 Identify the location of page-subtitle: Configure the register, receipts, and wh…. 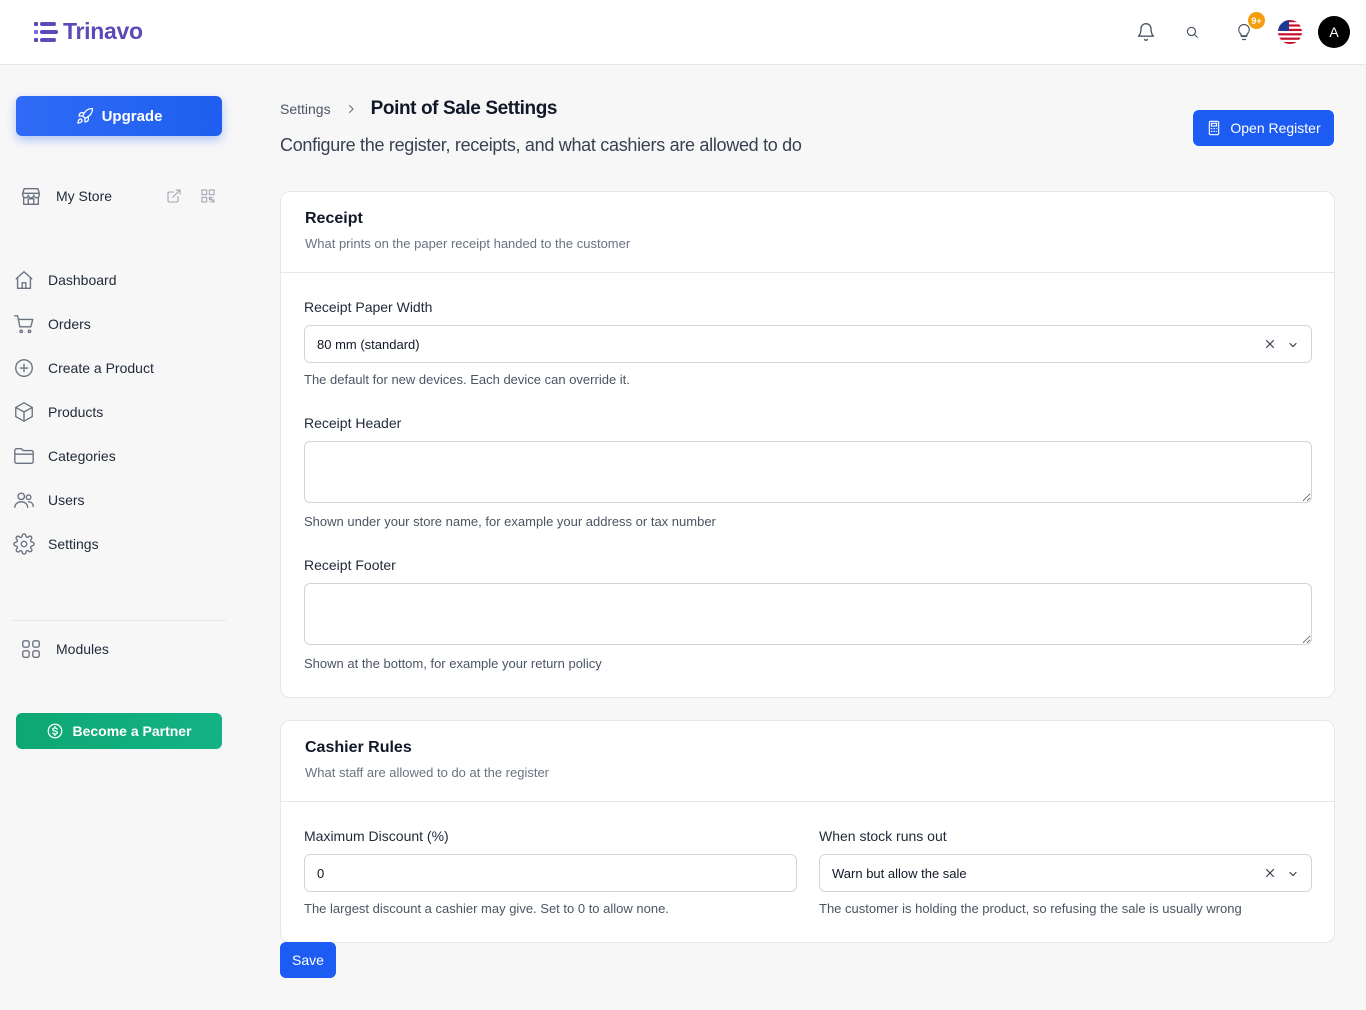
(541, 145).